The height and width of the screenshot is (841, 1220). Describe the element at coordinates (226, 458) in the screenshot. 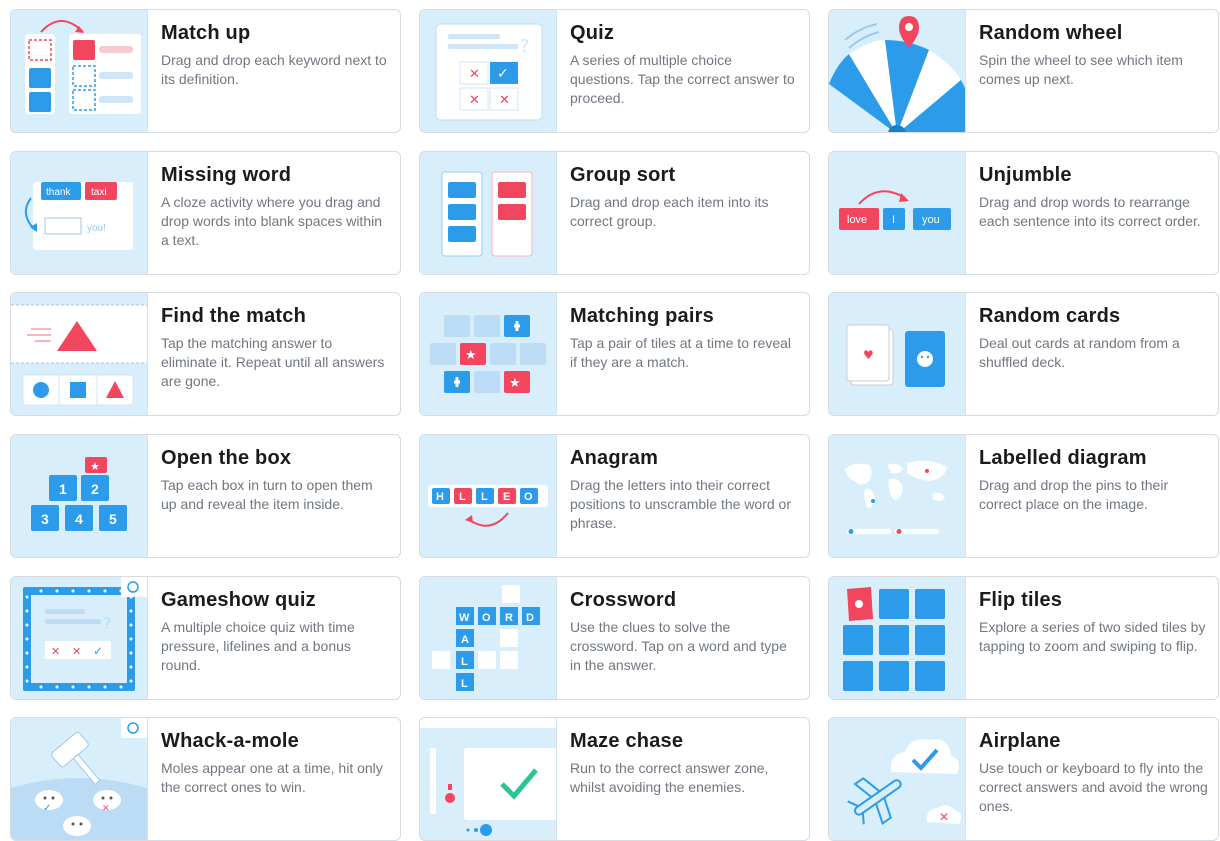

I see `card-title: Open the box` at that location.